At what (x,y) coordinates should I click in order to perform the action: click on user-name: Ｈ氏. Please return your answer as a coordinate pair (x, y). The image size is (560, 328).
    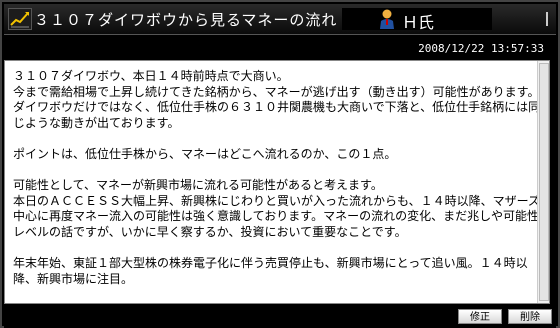
    Looking at the image, I should click on (418, 22).